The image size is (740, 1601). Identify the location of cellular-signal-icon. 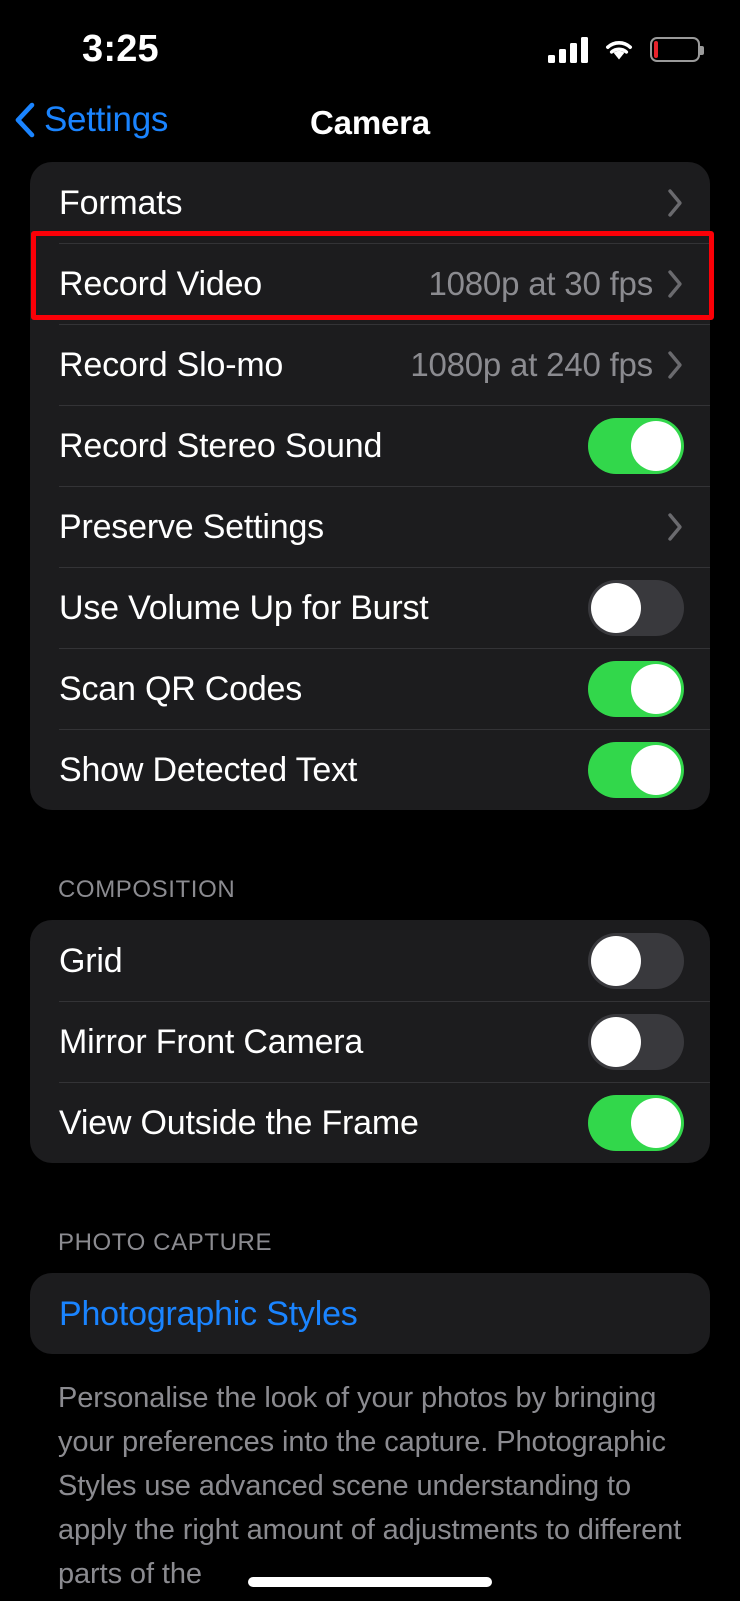
(568, 49).